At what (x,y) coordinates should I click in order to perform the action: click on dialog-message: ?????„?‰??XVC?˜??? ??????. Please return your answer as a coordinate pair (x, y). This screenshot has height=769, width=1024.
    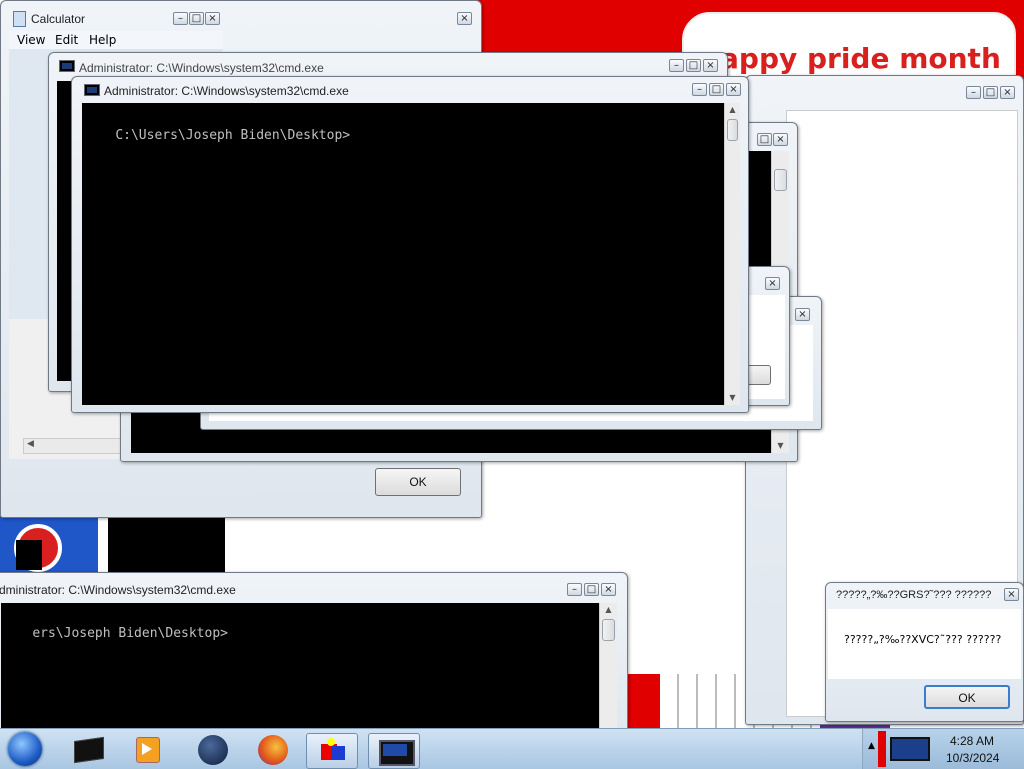
    Looking at the image, I should click on (923, 639).